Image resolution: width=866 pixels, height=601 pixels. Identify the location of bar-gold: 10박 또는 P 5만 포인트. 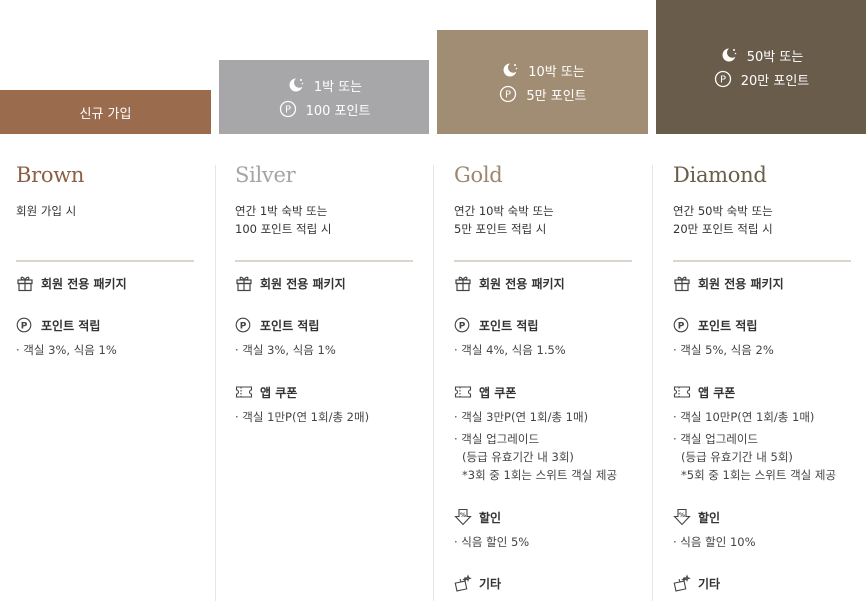
(542, 82).